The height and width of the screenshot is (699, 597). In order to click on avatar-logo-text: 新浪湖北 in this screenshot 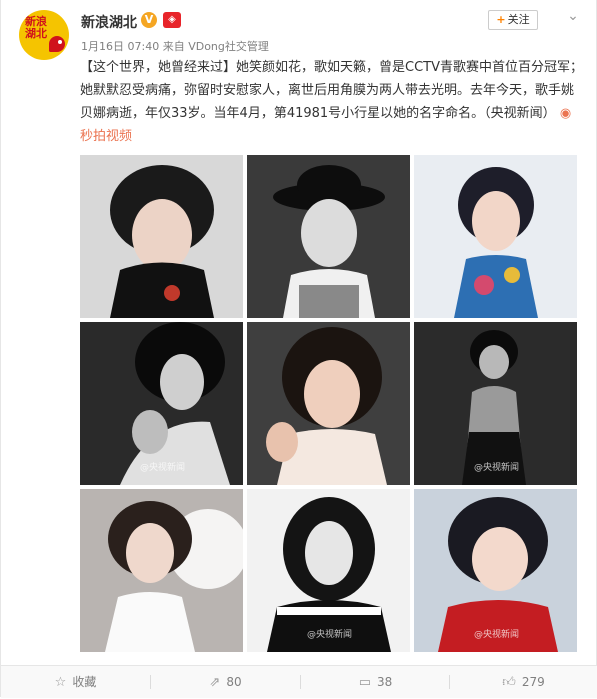, I will do `click(36, 27)`.